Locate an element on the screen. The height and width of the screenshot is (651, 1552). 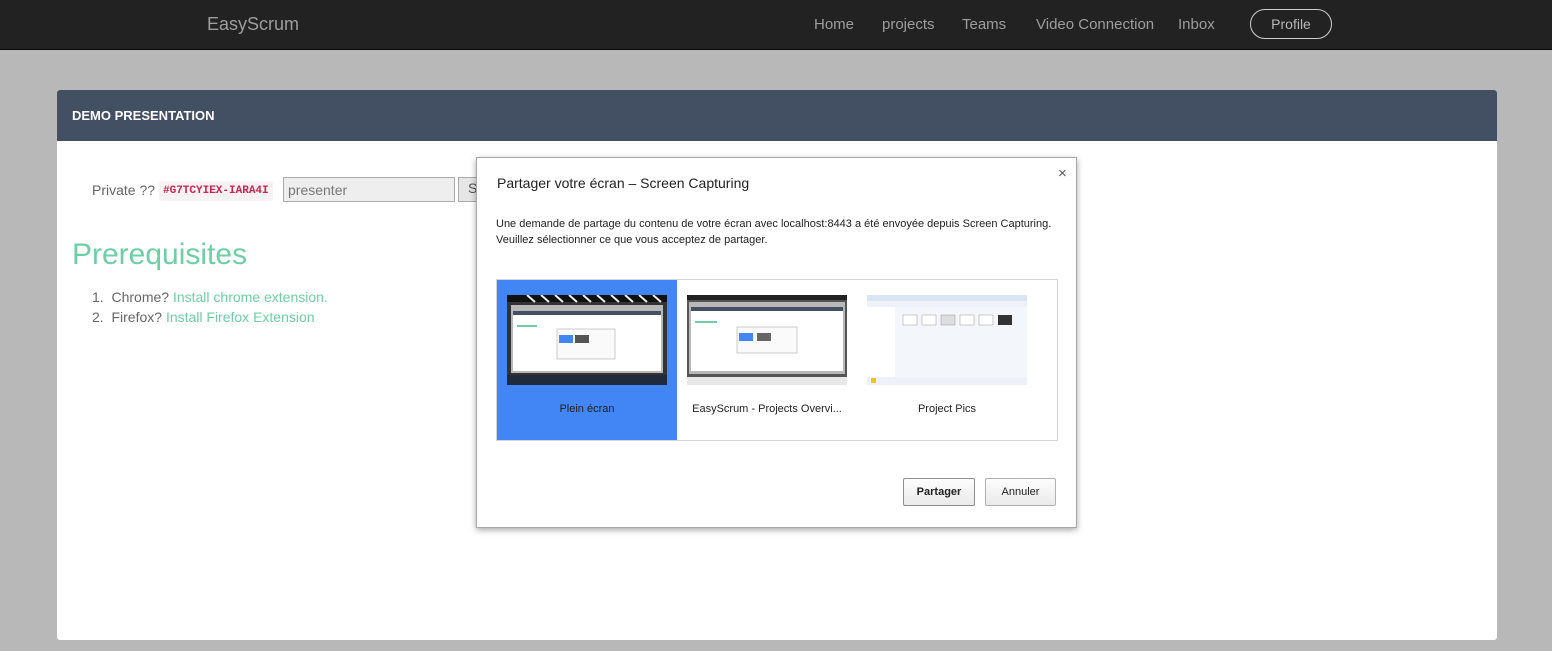
close-icon: × is located at coordinates (1062, 173).